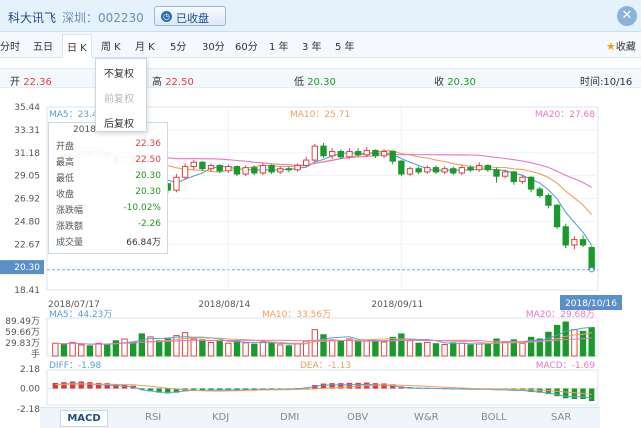 The width and height of the screenshot is (641, 428). Describe the element at coordinates (27, 200) in the screenshot. I see `price-tick-label: 26.92` at that location.